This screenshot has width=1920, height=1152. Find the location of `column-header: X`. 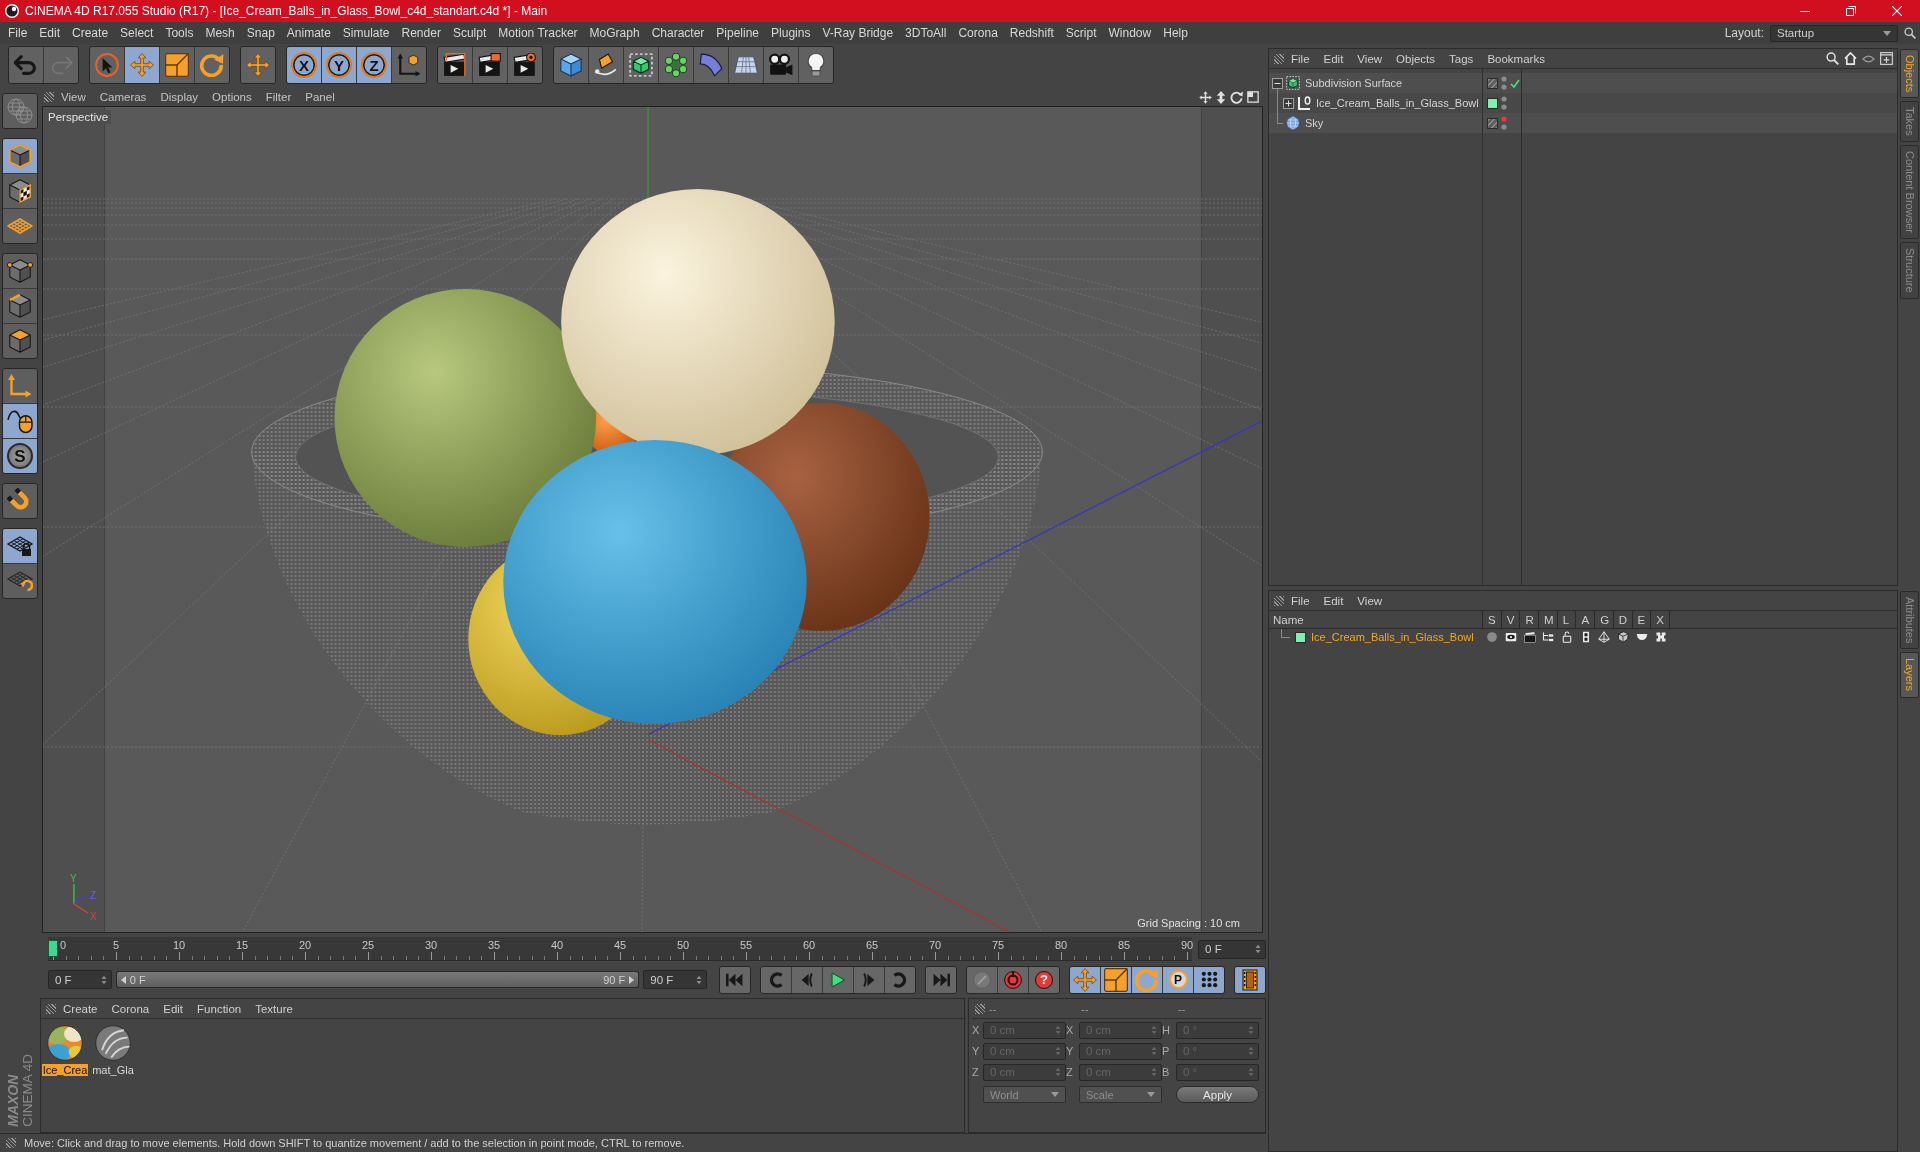

column-header: X is located at coordinates (1660, 620).